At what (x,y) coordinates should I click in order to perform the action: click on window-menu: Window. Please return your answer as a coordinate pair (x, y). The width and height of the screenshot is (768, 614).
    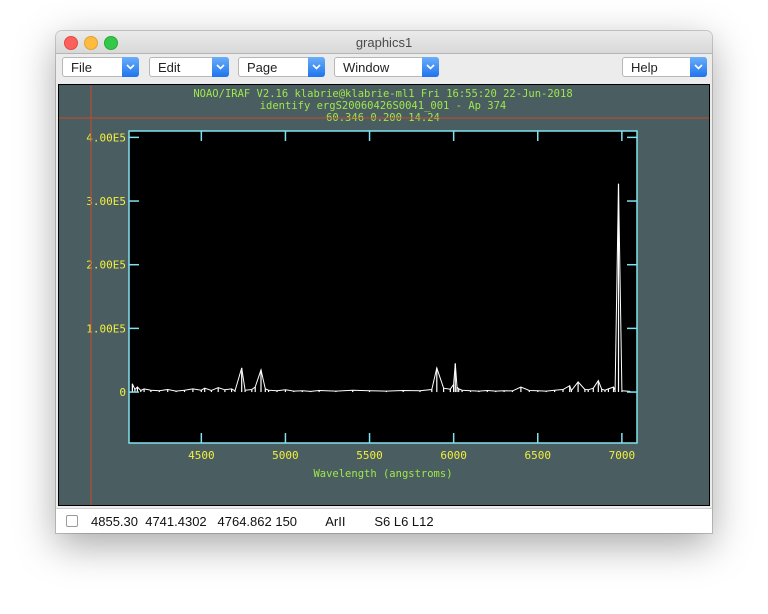
    Looking at the image, I should click on (386, 67).